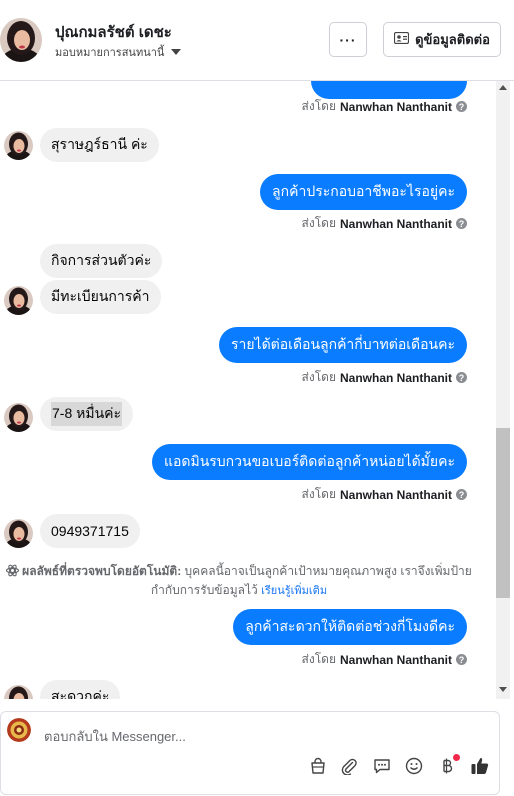 Image resolution: width=514 pixels, height=796 pixels. What do you see at coordinates (503, 390) in the screenshot?
I see `thread-scrollbar` at bounding box center [503, 390].